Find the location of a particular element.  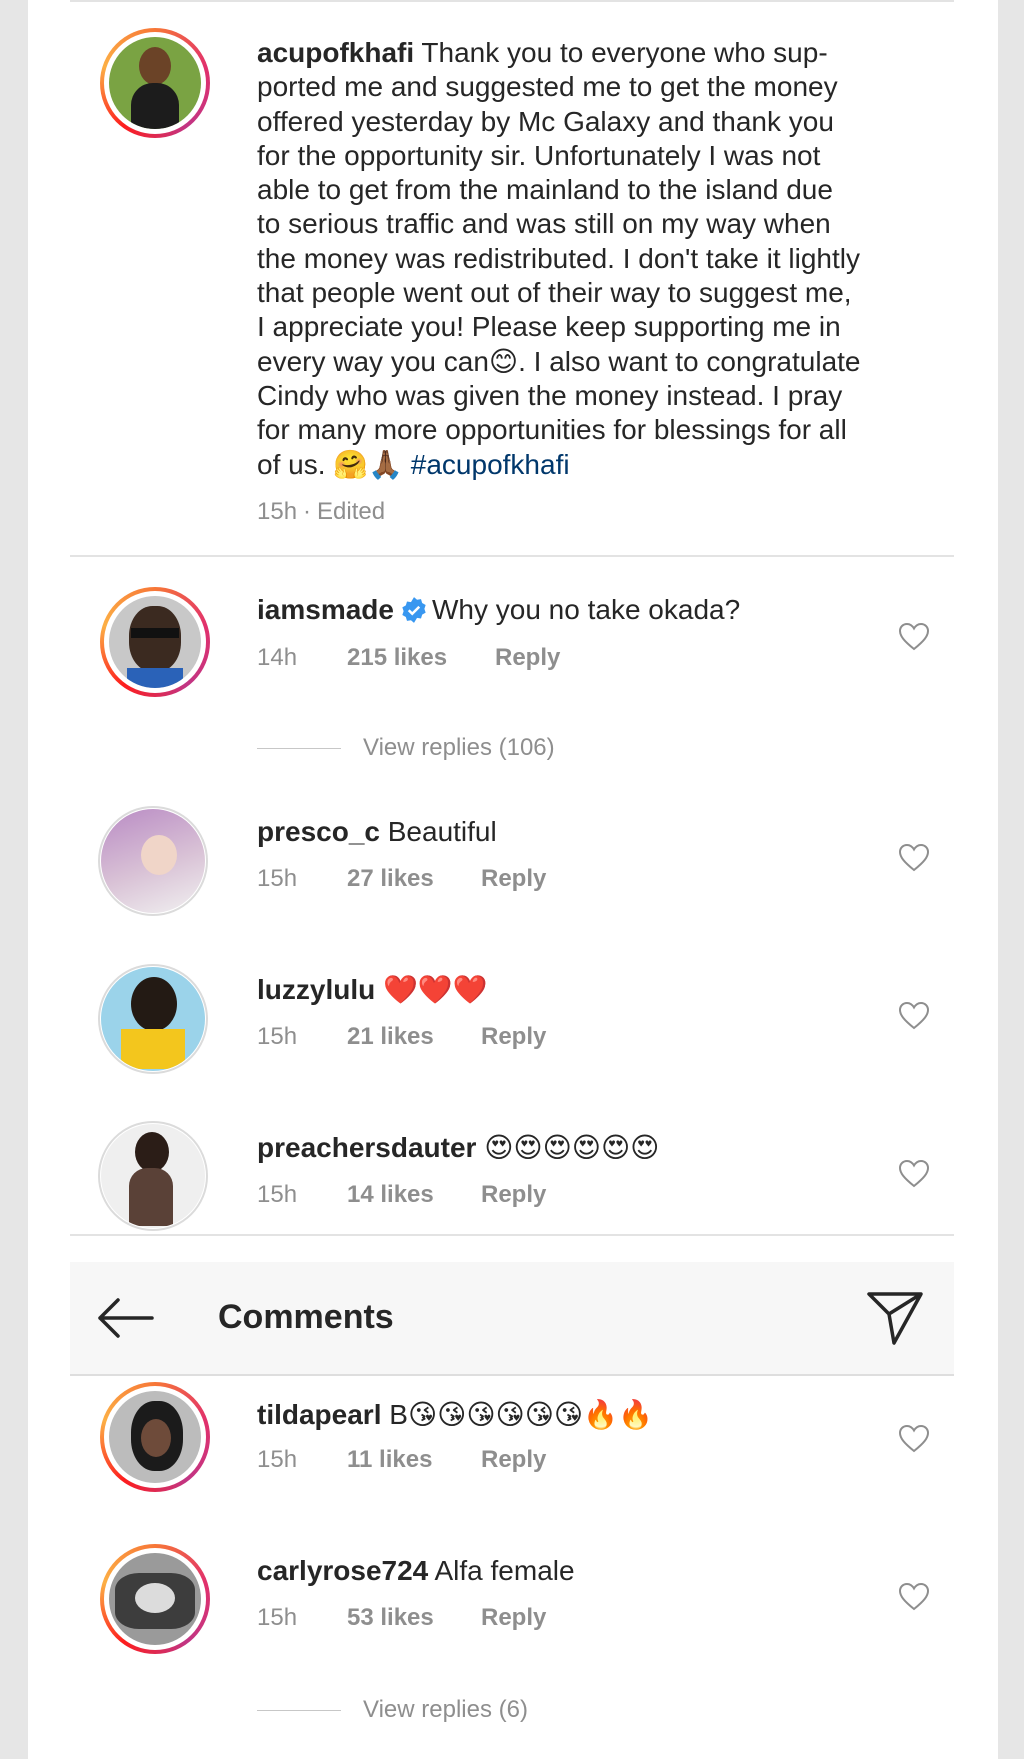

view-replies-button: View replies (6) is located at coordinates (392, 1710).